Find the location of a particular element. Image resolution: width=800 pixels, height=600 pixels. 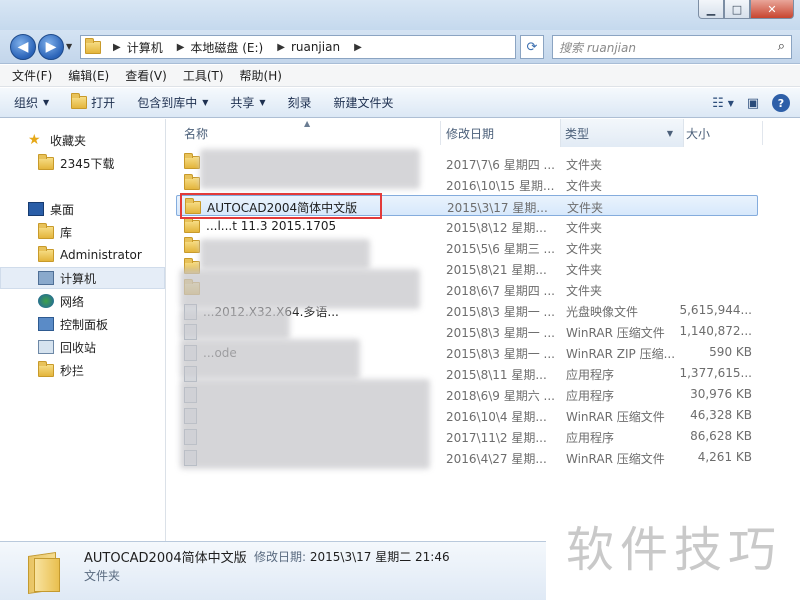

refresh-button: ⟳ is located at coordinates (532, 47).